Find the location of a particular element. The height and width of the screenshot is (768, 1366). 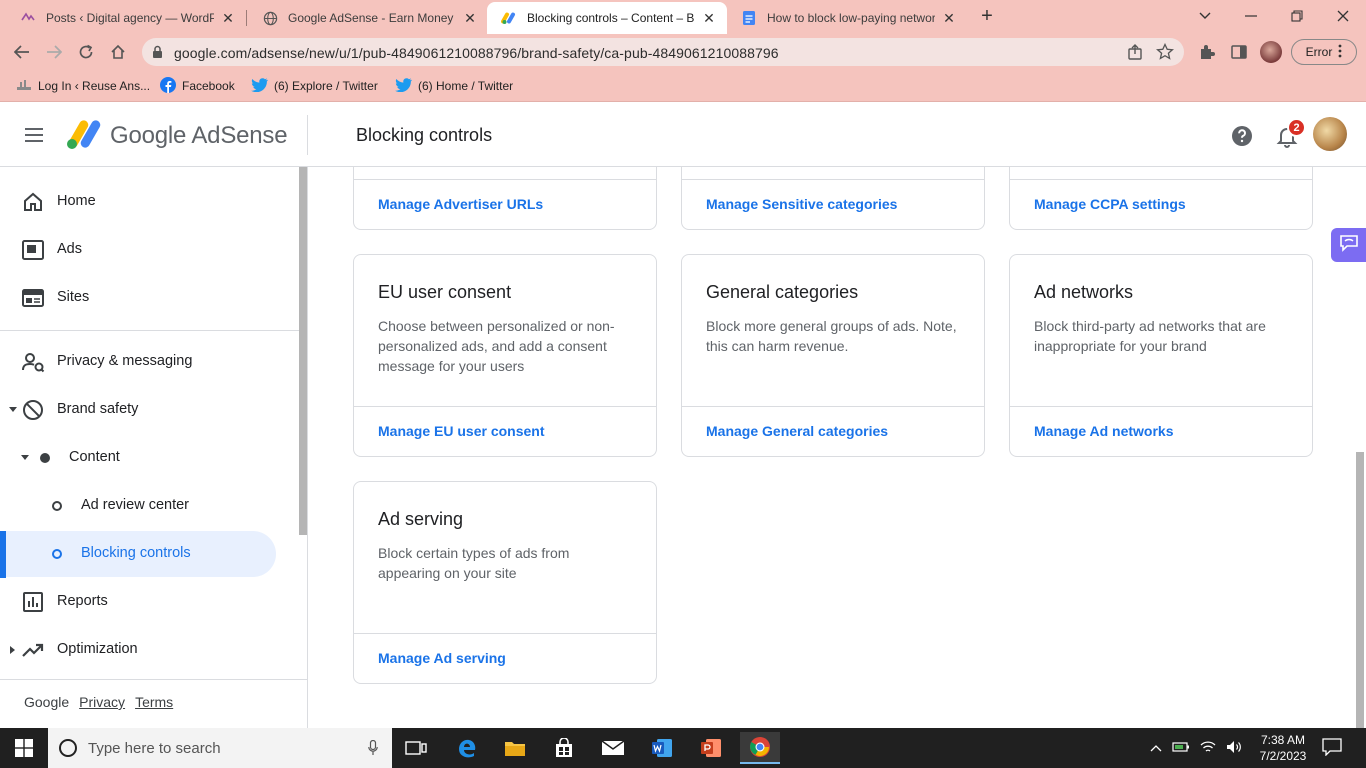

chrome-icon is located at coordinates (760, 748).